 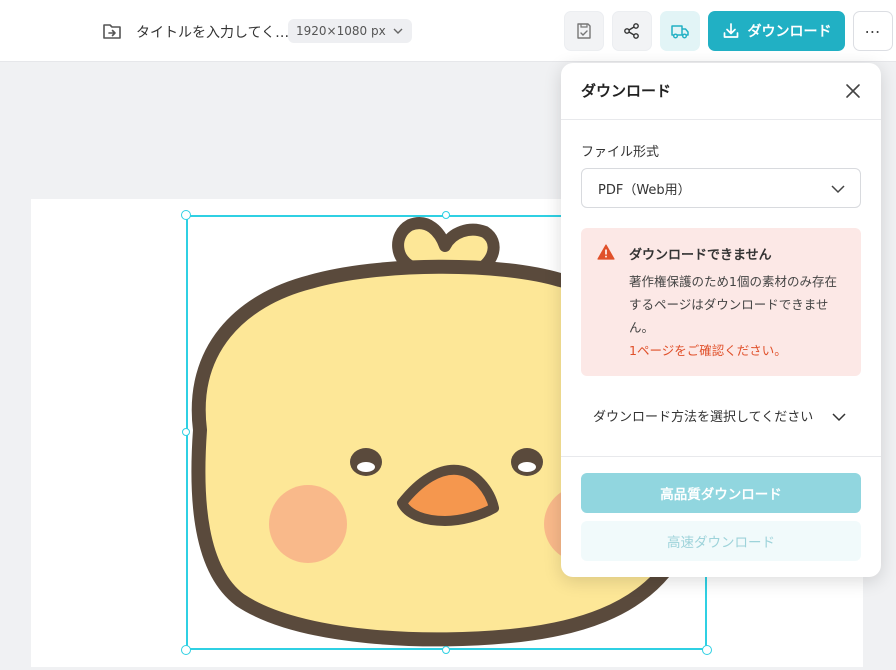 I want to click on save-button, so click(x=584, y=31).